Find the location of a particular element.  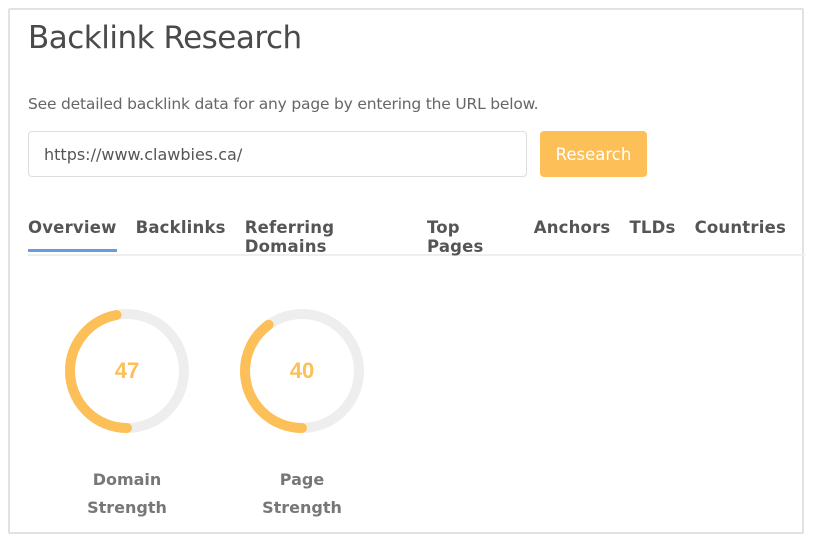

tab-referring-domains: Referring Domains is located at coordinates (326, 237).